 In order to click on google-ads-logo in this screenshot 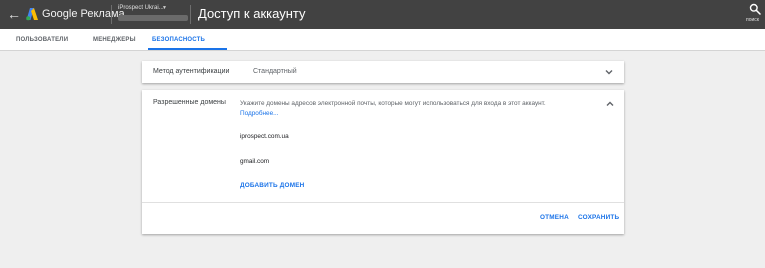, I will do `click(32, 14)`.